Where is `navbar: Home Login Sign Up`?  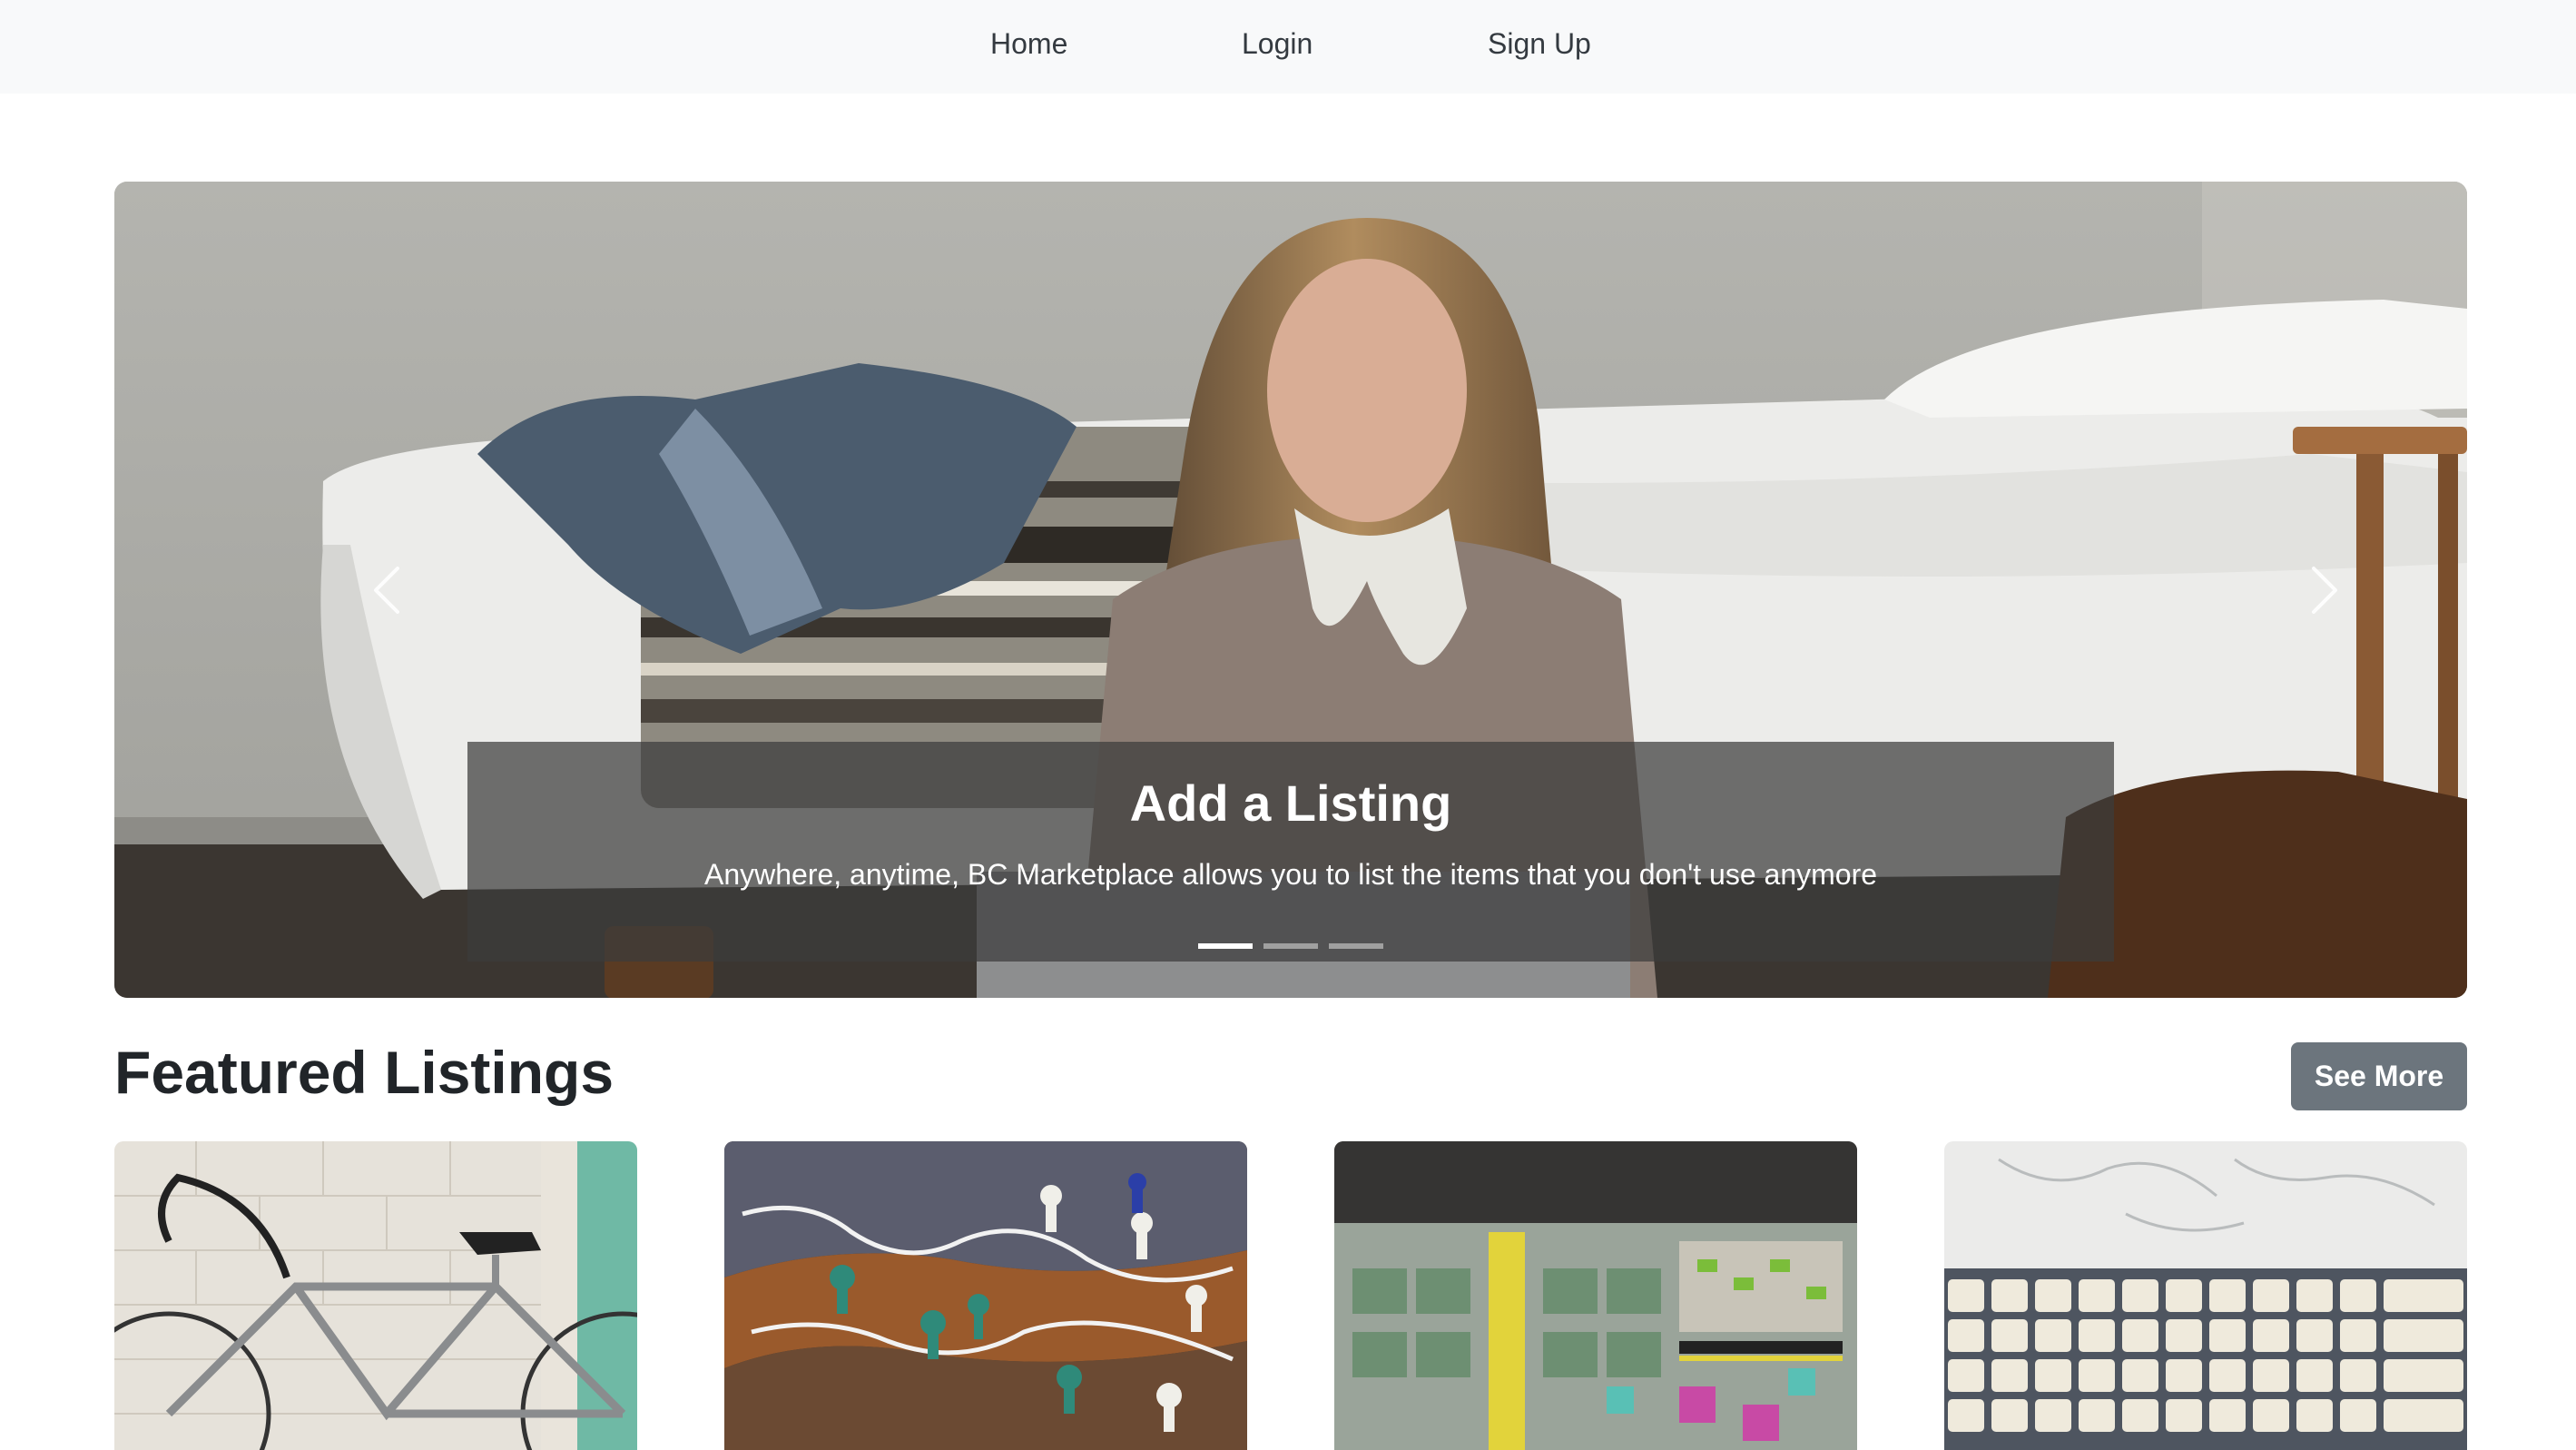
navbar: Home Login Sign Up is located at coordinates (1288, 47).